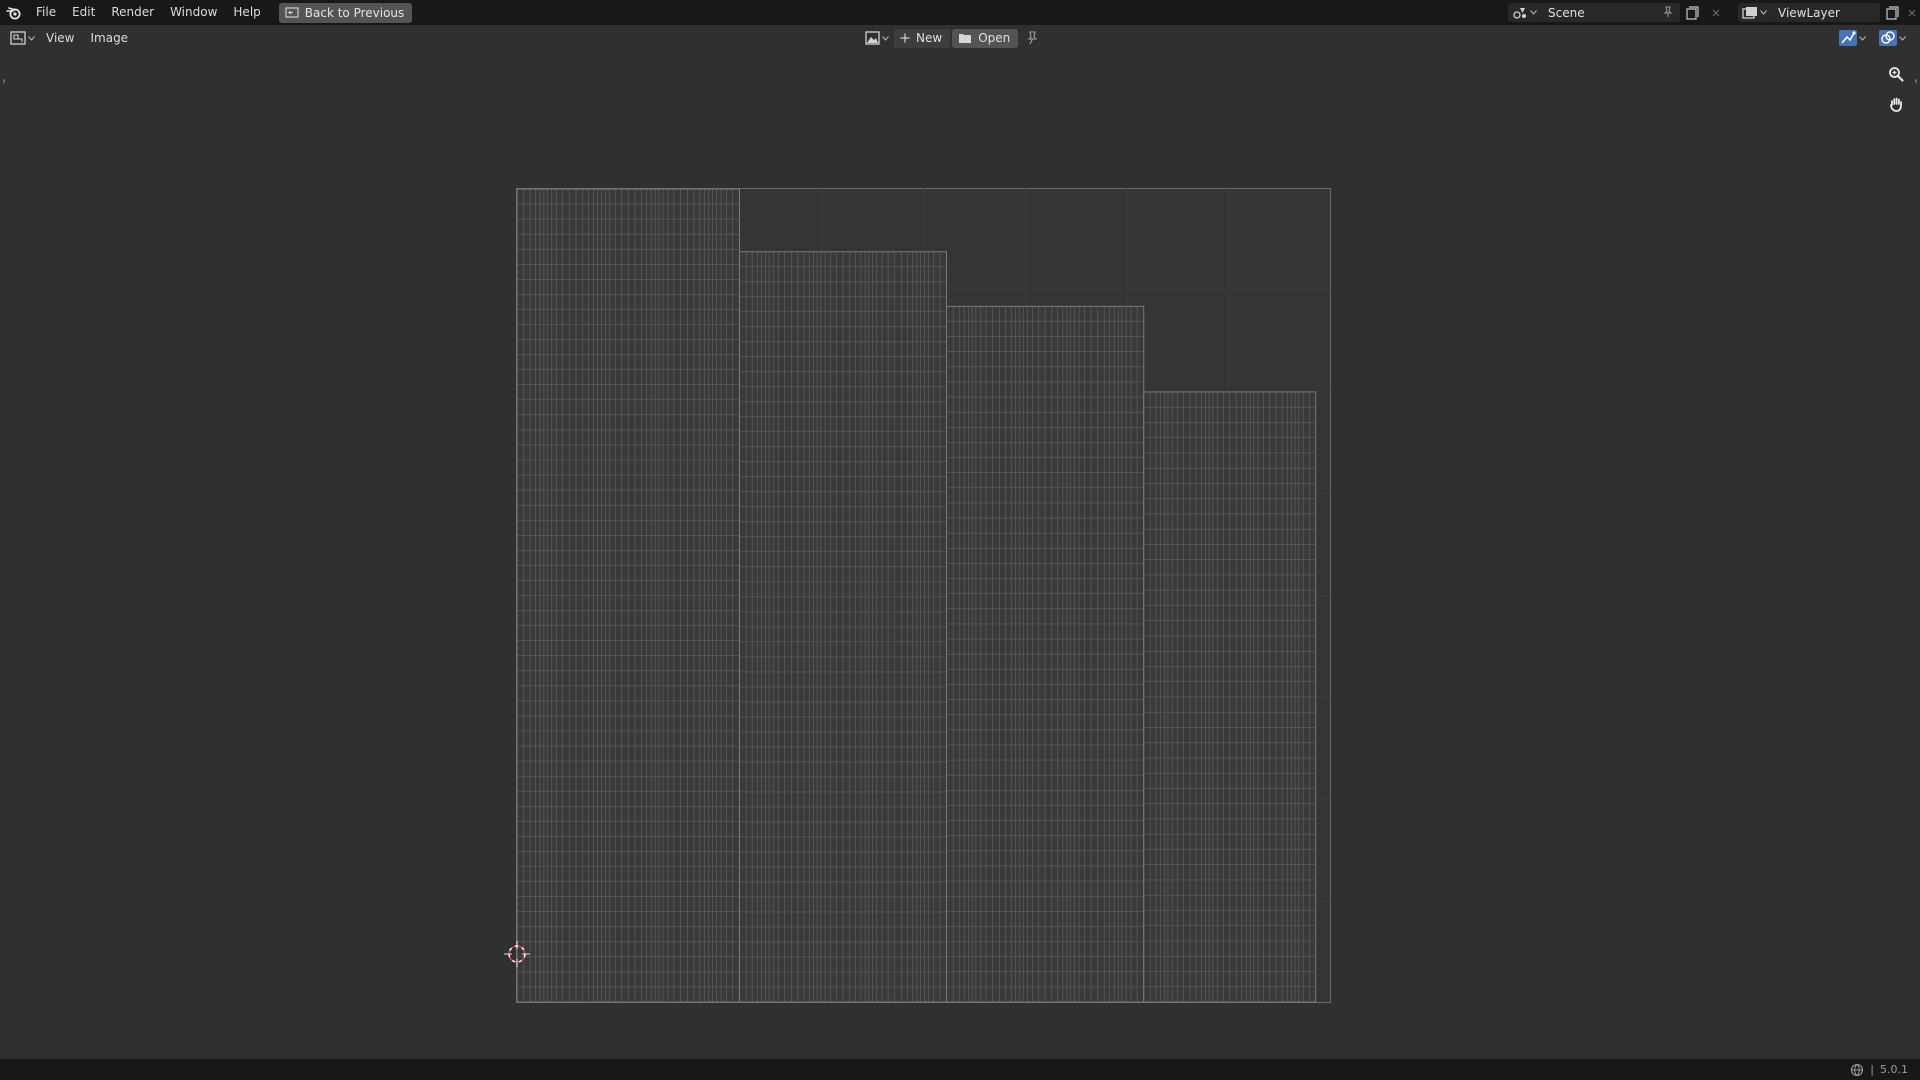 The height and width of the screenshot is (1080, 1920). What do you see at coordinates (965, 38) in the screenshot?
I see `folder-icon` at bounding box center [965, 38].